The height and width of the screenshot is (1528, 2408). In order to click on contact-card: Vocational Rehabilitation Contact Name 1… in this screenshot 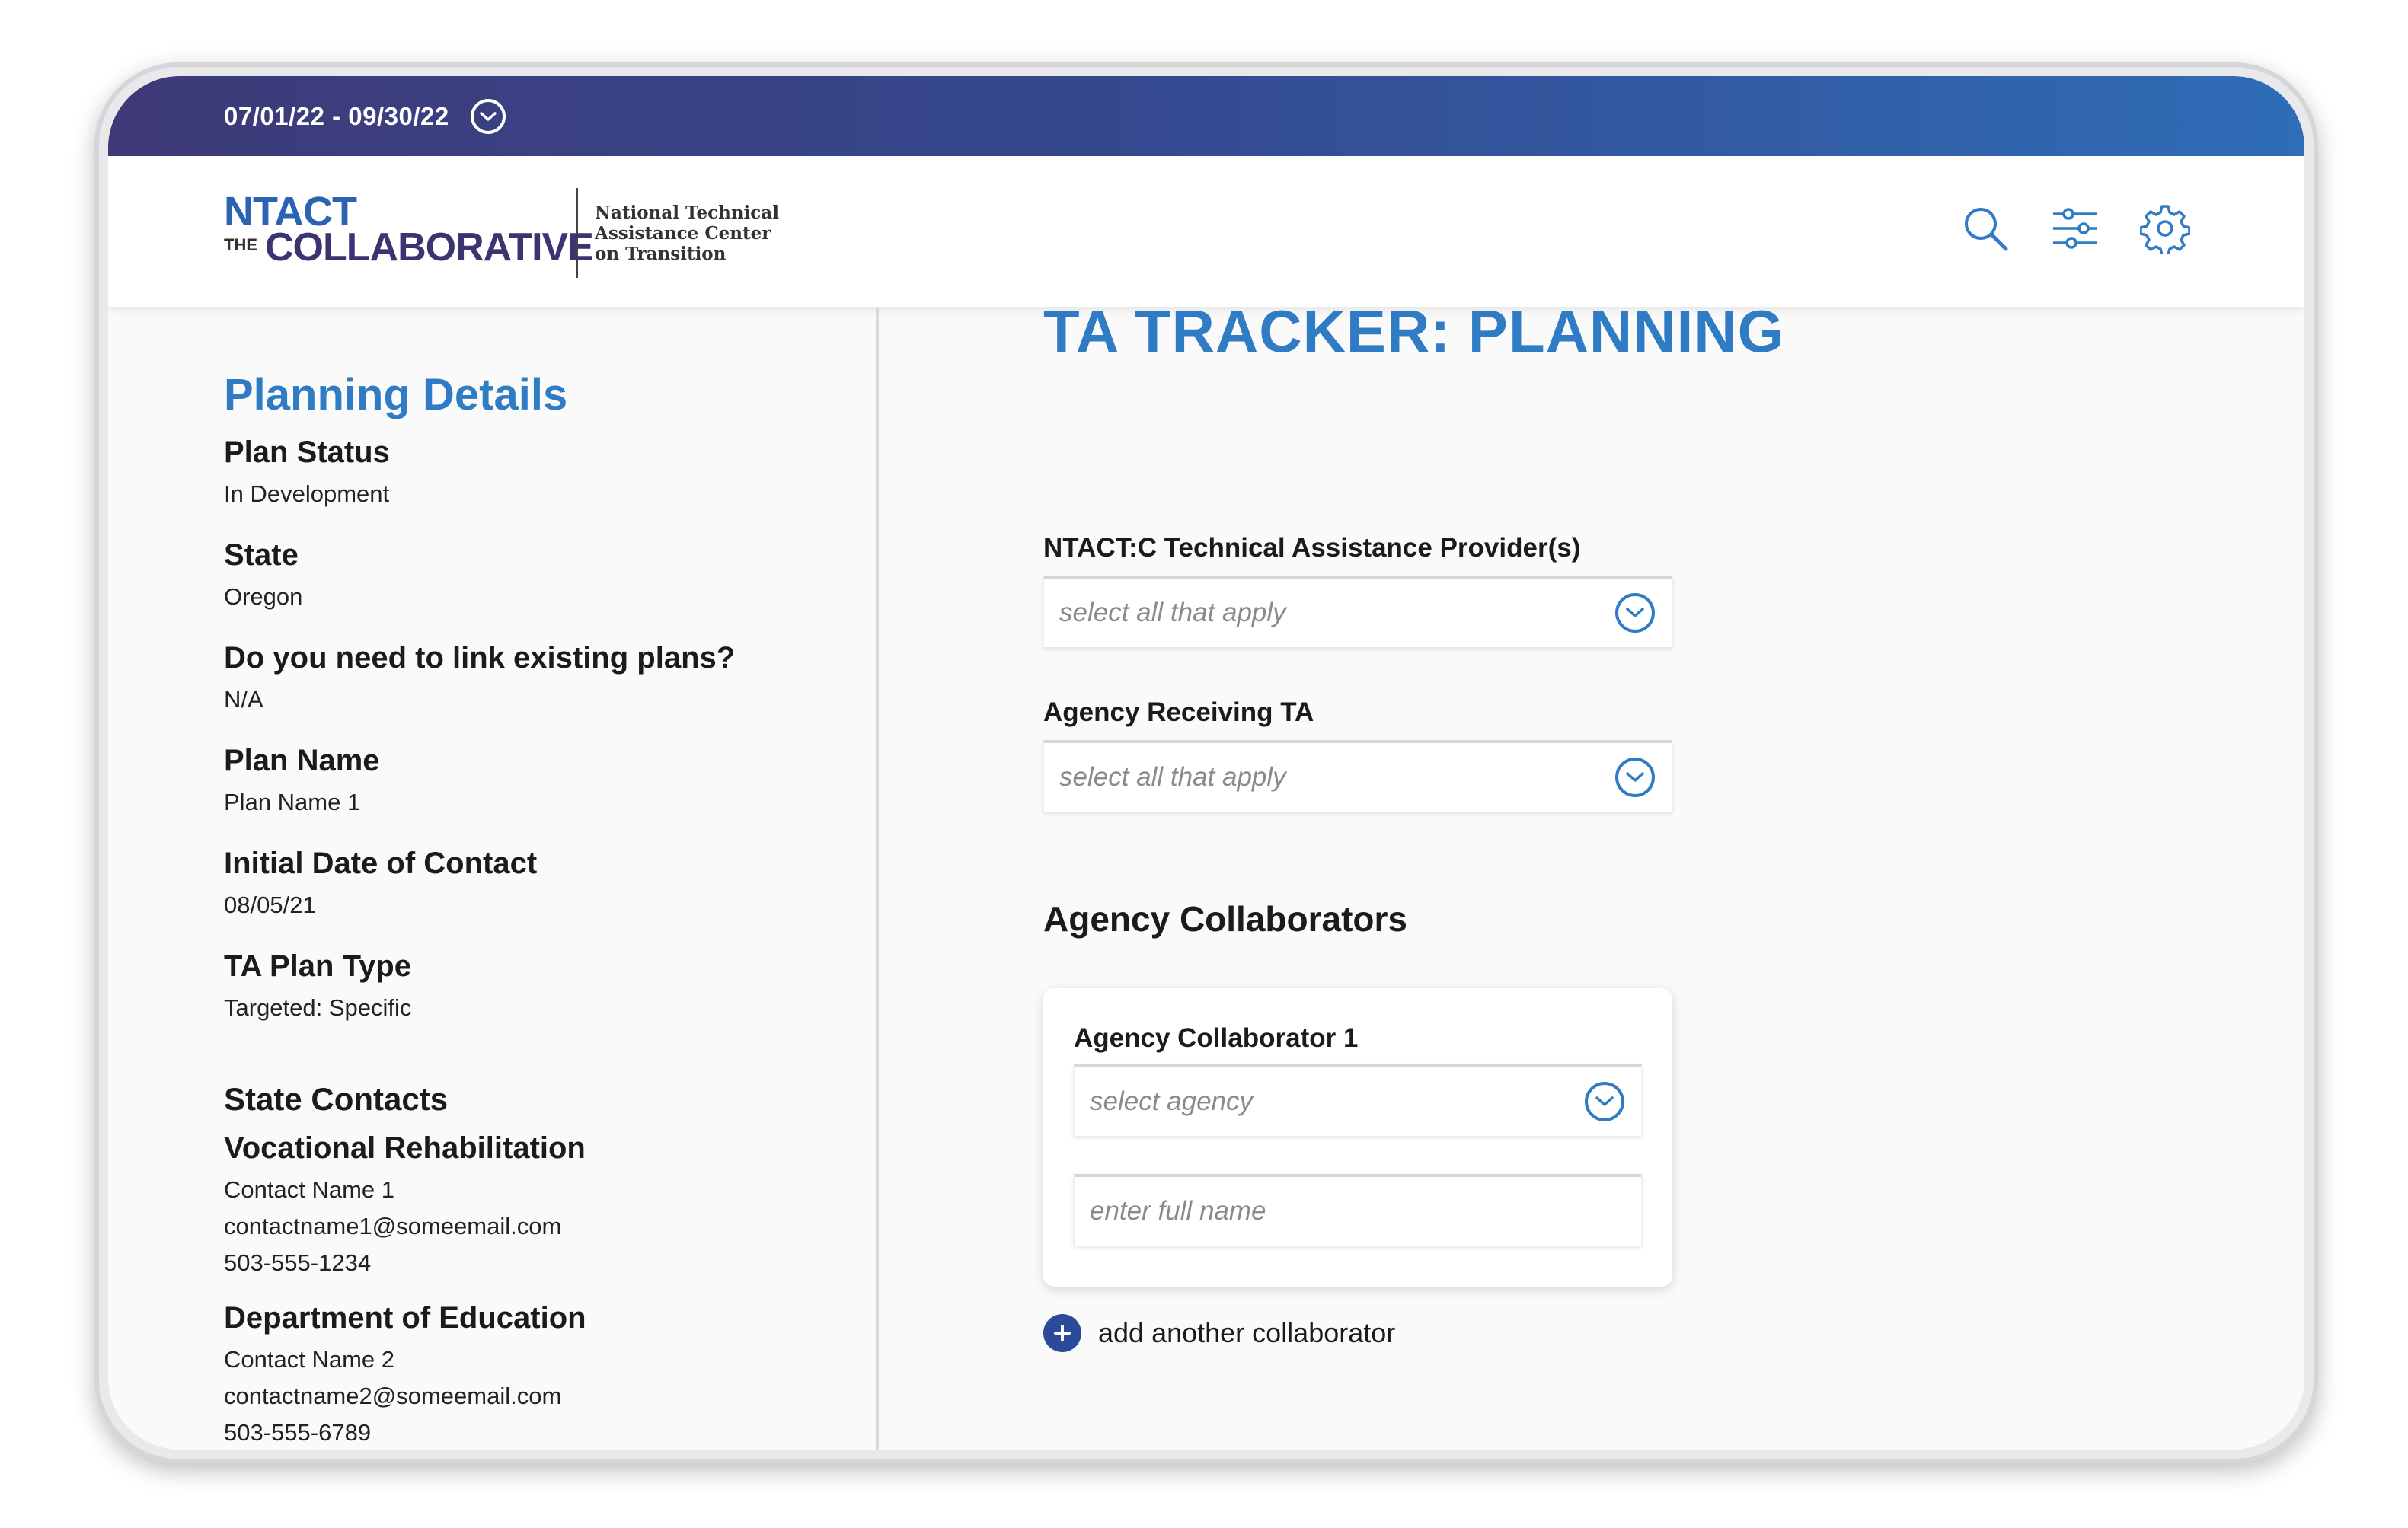, I will do `click(550, 1206)`.